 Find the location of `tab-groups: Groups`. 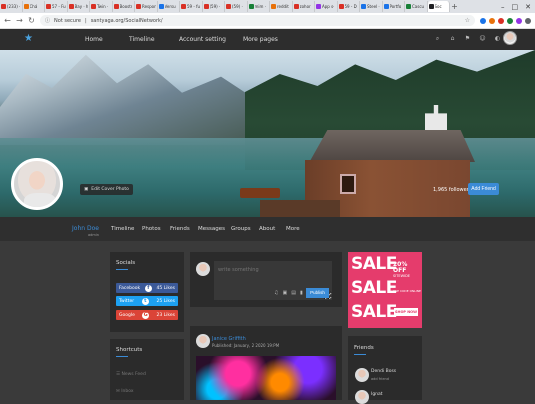

tab-groups: Groups is located at coordinates (241, 229).